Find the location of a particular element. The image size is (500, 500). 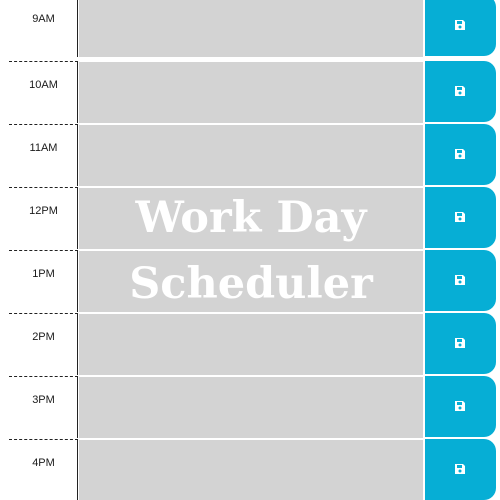

hour-label: 2PM is located at coordinates (43, 337).